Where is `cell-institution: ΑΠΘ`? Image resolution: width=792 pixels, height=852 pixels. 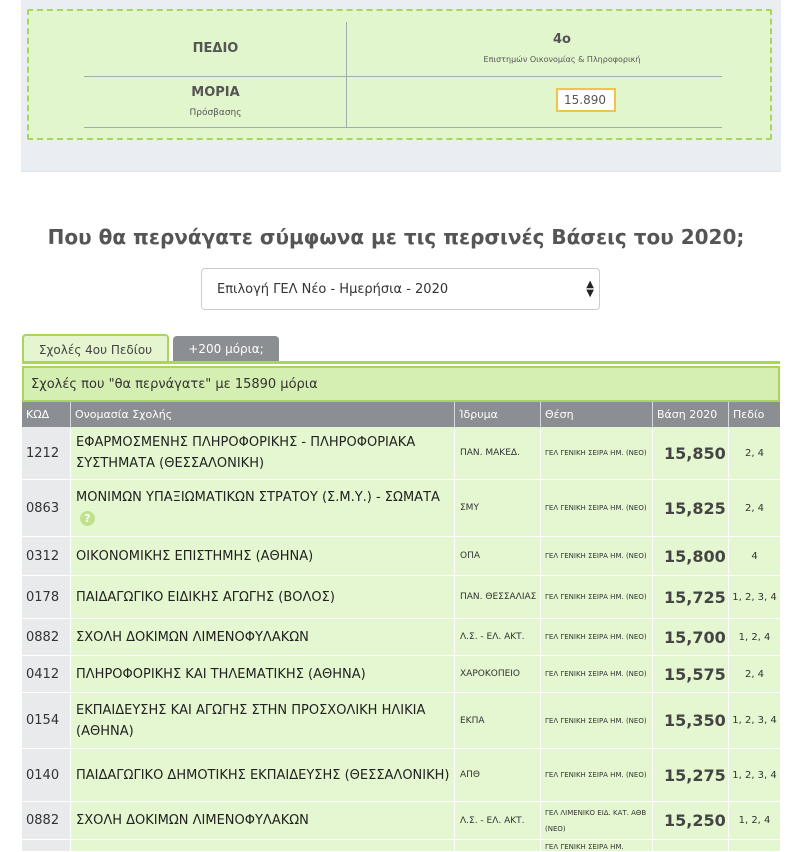 cell-institution: ΑΠΘ is located at coordinates (498, 775).